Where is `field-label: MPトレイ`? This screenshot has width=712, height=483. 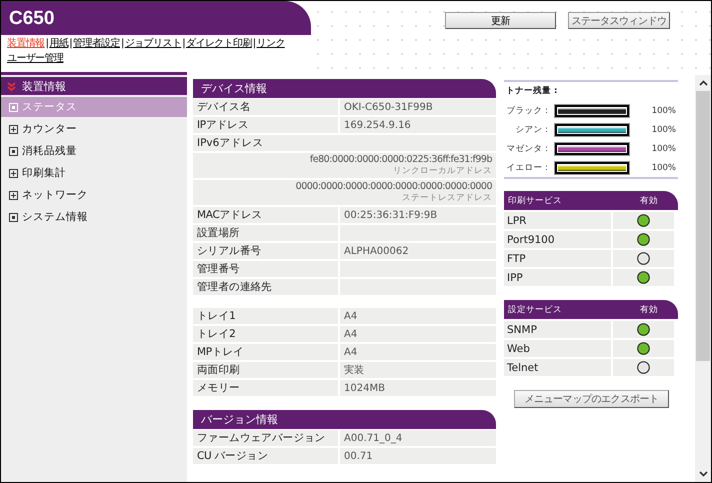
field-label: MPトレイ is located at coordinates (266, 352).